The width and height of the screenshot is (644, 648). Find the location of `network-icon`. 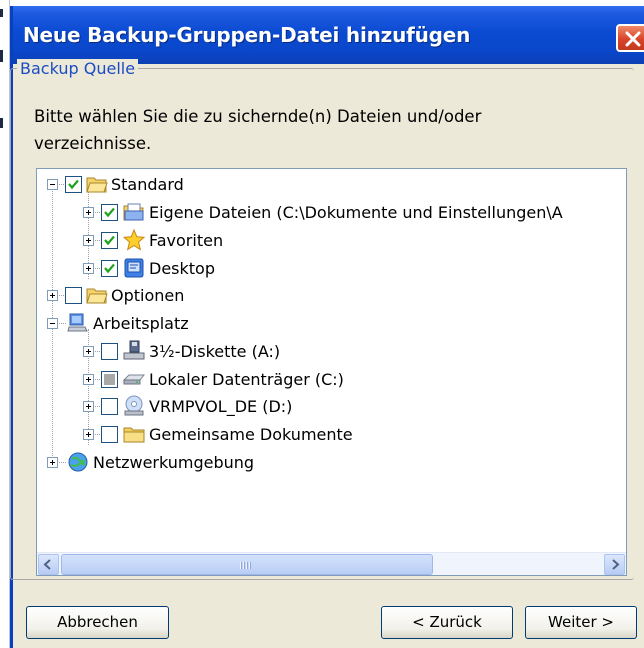

network-icon is located at coordinates (78, 462).